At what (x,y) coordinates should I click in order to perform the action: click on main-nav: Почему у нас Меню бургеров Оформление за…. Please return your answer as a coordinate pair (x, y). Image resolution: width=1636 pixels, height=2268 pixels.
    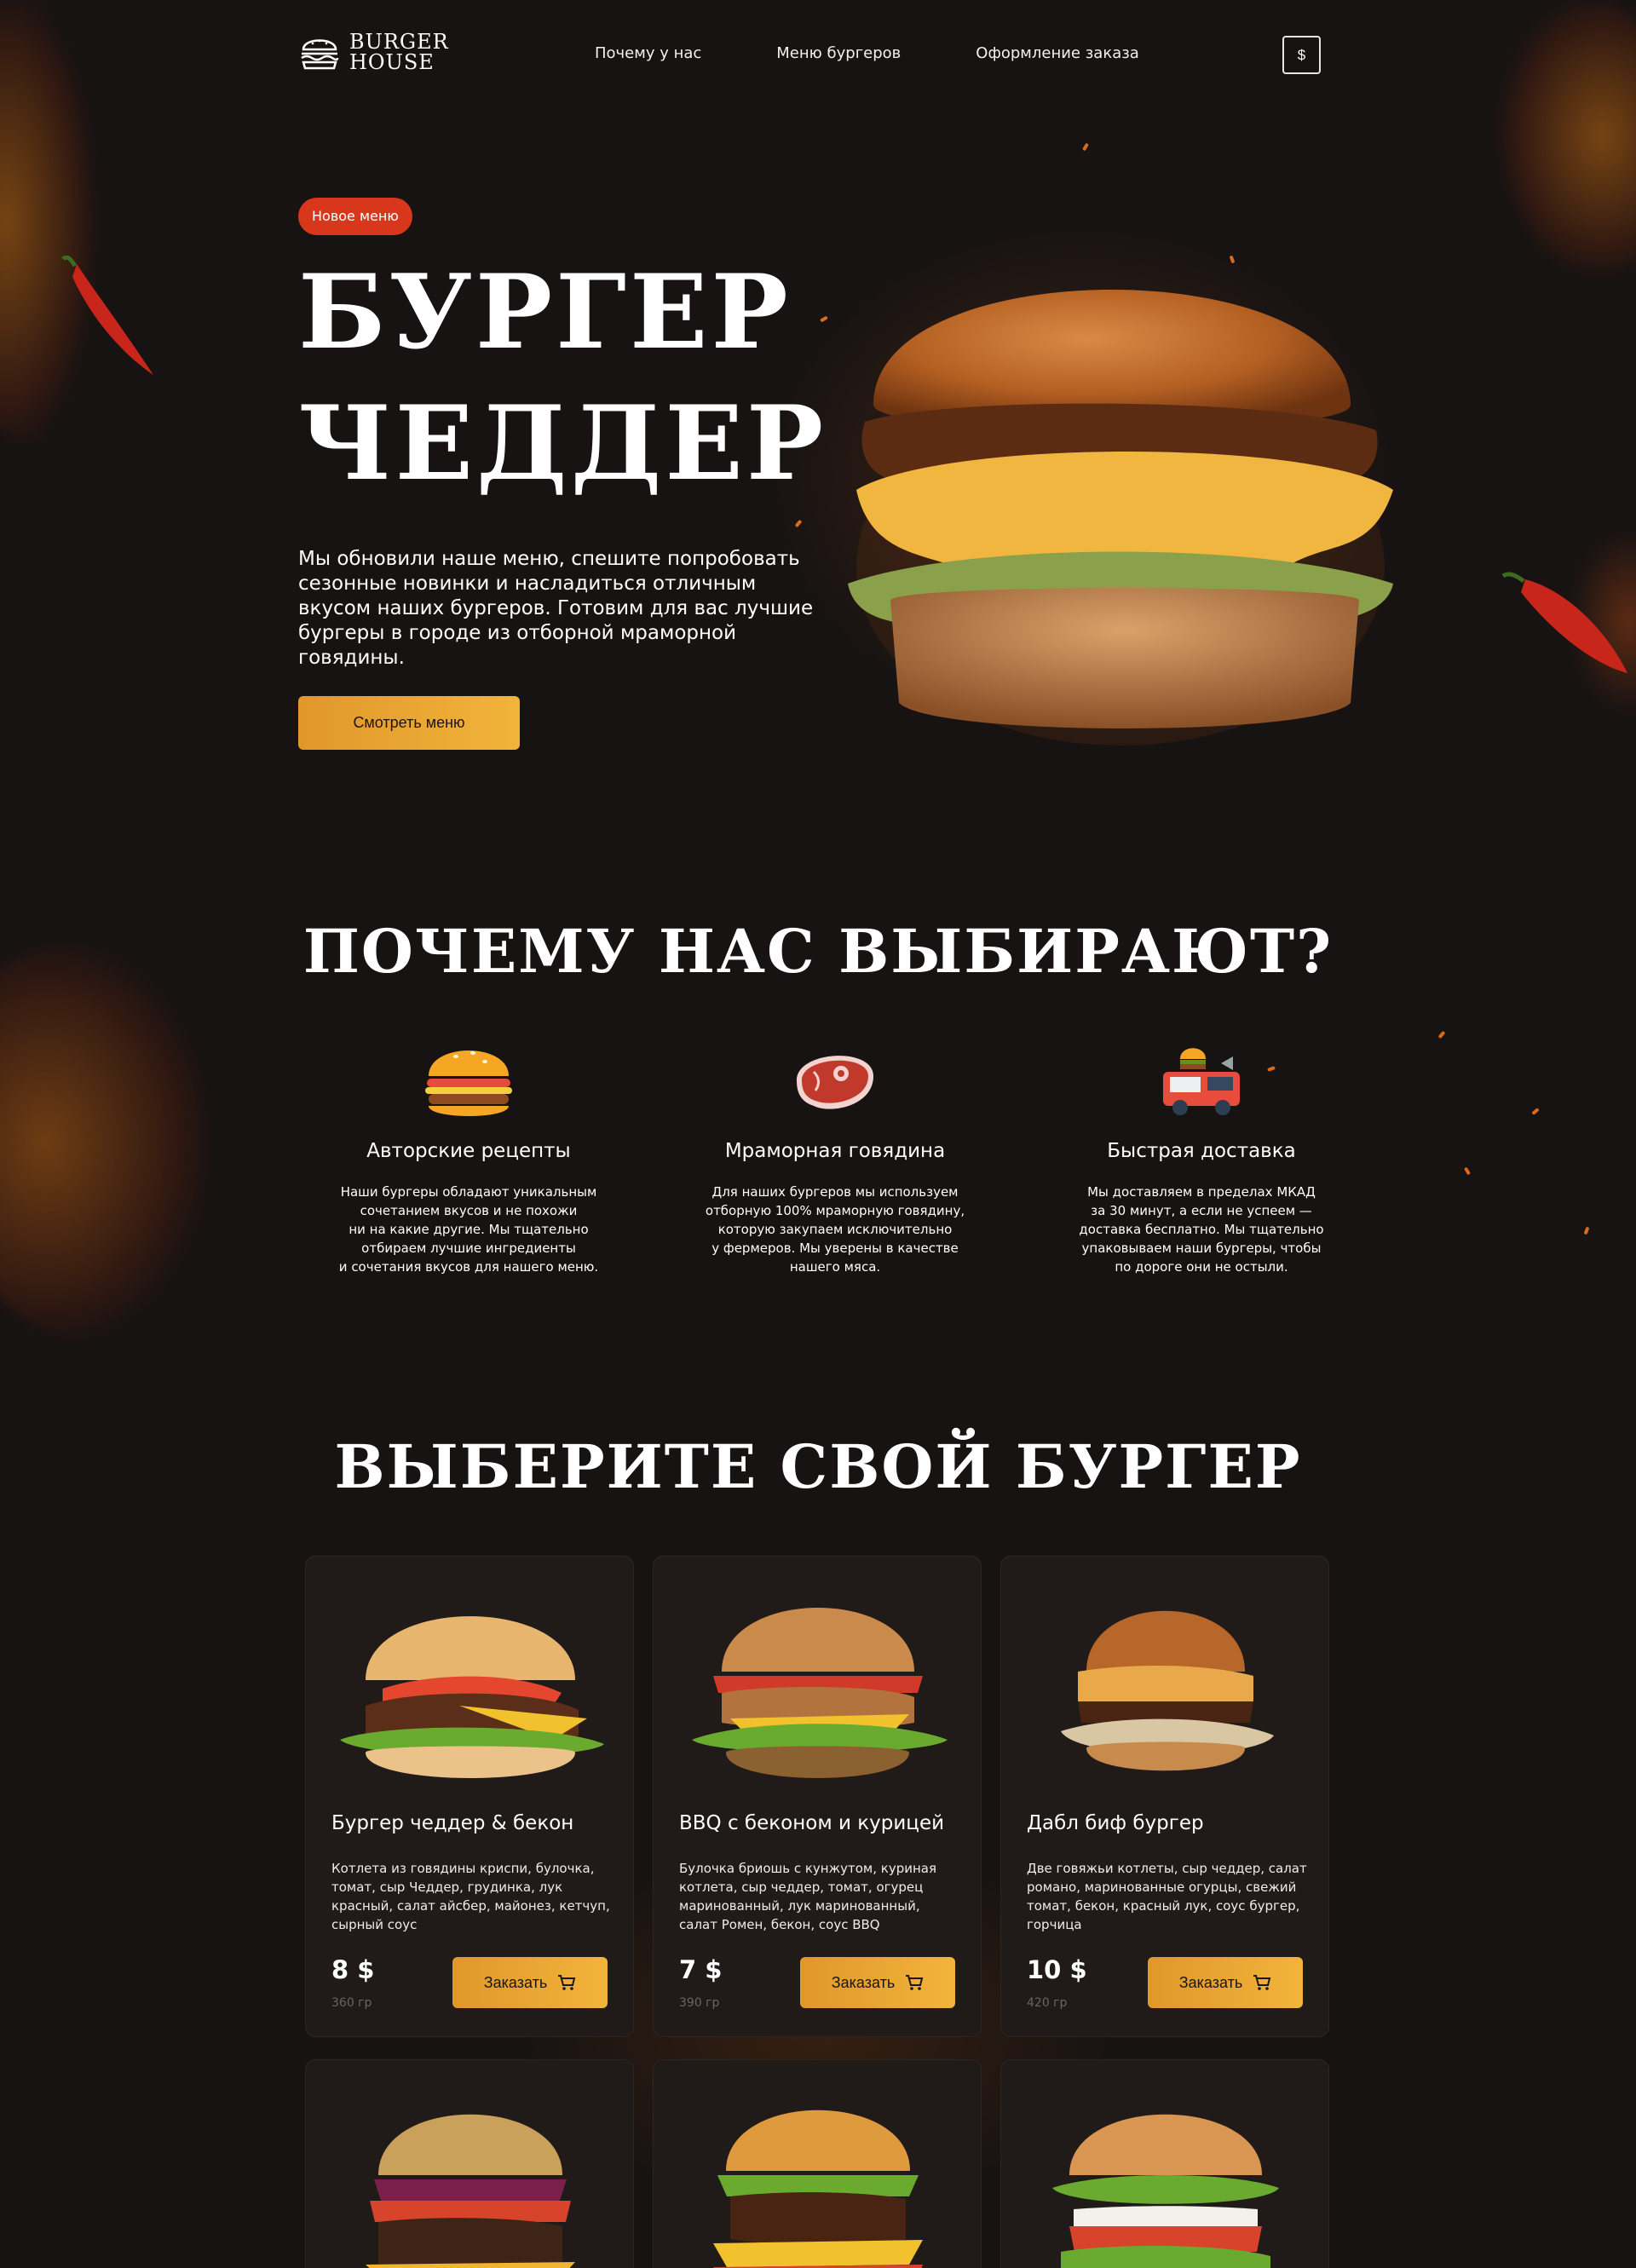
    Looking at the image, I should click on (867, 53).